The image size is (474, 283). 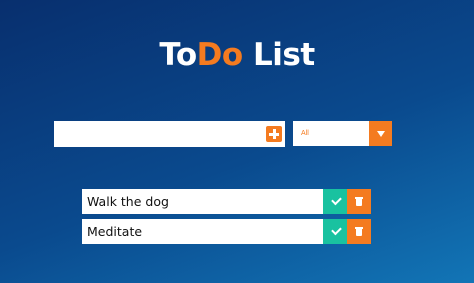 I want to click on filter-select: All, so click(x=342, y=133).